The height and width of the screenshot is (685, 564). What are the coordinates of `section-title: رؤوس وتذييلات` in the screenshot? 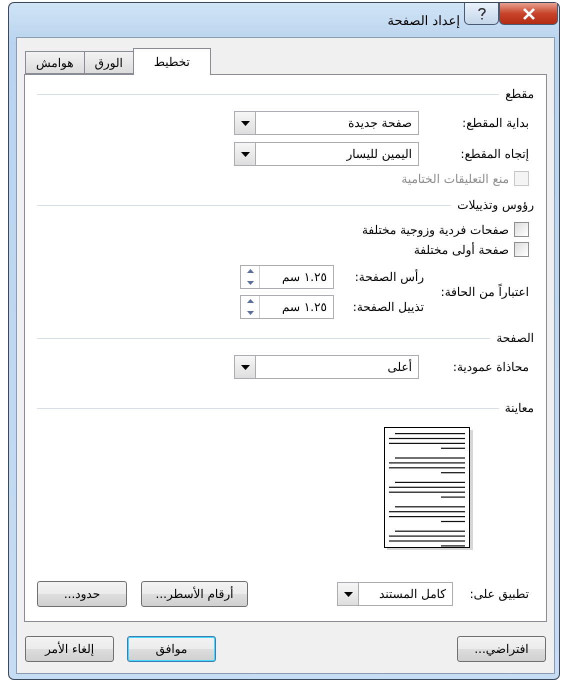 It's located at (495, 205).